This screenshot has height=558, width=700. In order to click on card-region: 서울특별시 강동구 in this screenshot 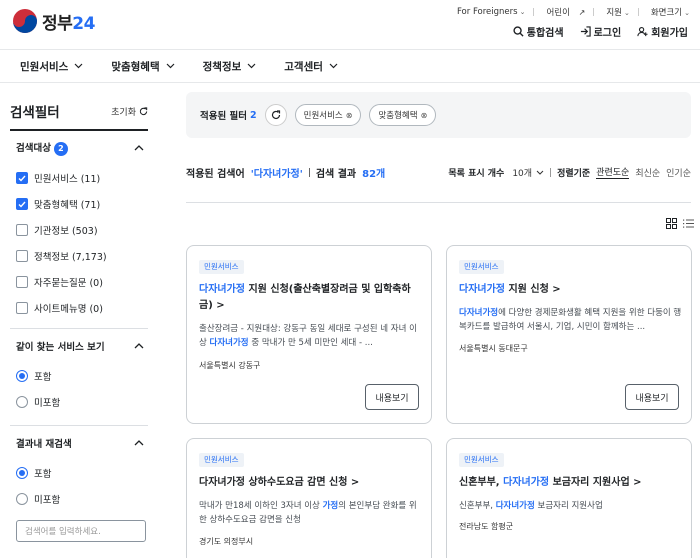, I will do `click(230, 365)`.